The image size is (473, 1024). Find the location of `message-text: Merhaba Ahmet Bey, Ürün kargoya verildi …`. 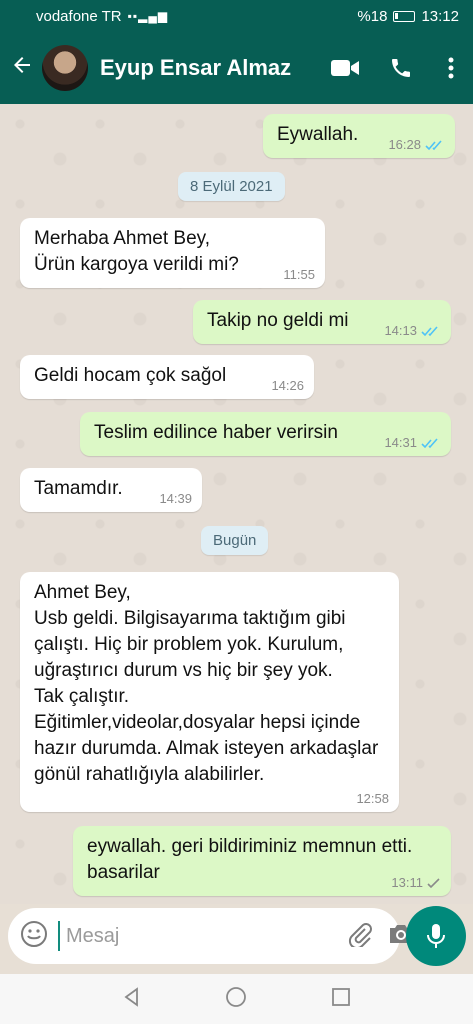

message-text: Merhaba Ahmet Bey, Ürün kargoya verildi … is located at coordinates (136, 251).